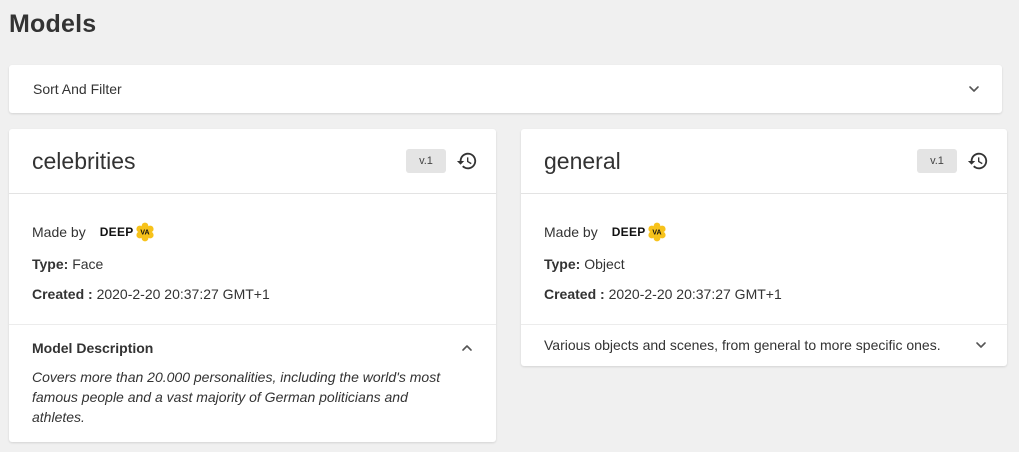 This screenshot has width=1019, height=452. I want to click on type-row: Type: Object, so click(764, 264).